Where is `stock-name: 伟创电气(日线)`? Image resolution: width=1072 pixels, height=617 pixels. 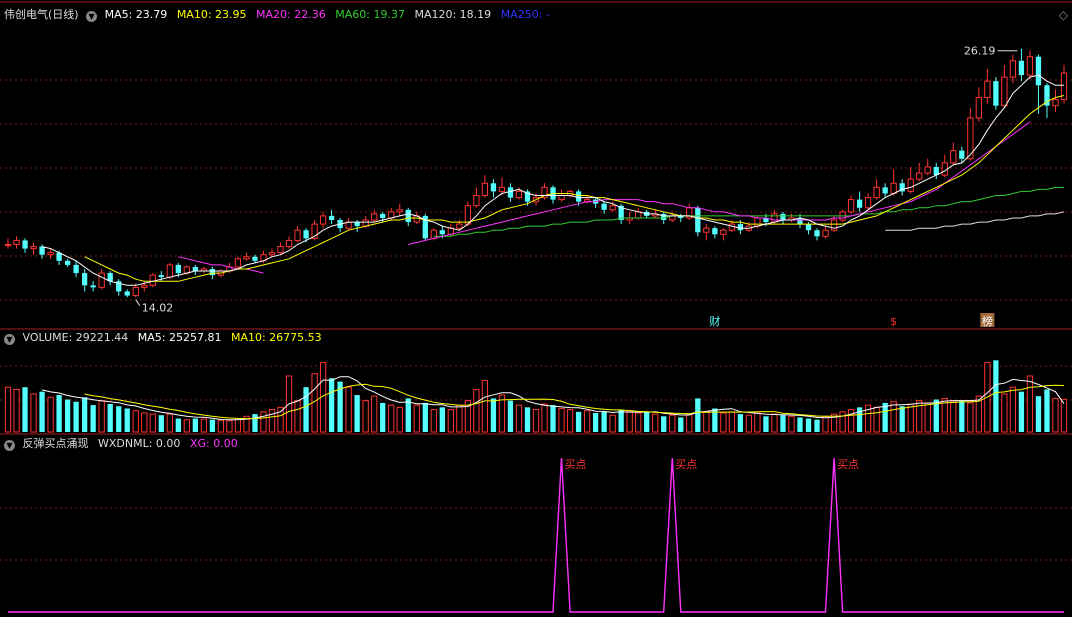
stock-name: 伟创电气(日线) is located at coordinates (41, 14).